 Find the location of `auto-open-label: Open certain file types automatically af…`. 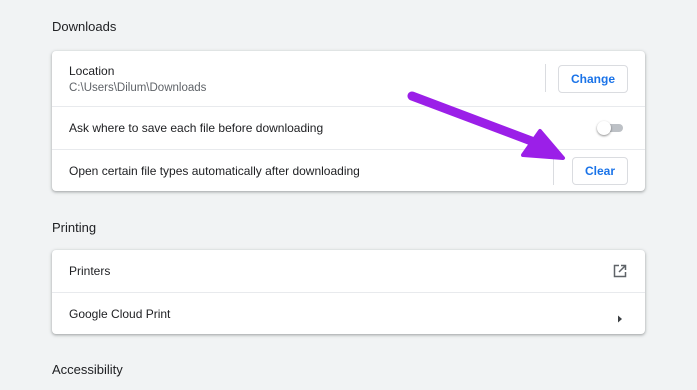

auto-open-label: Open certain file types automatically af… is located at coordinates (214, 170).